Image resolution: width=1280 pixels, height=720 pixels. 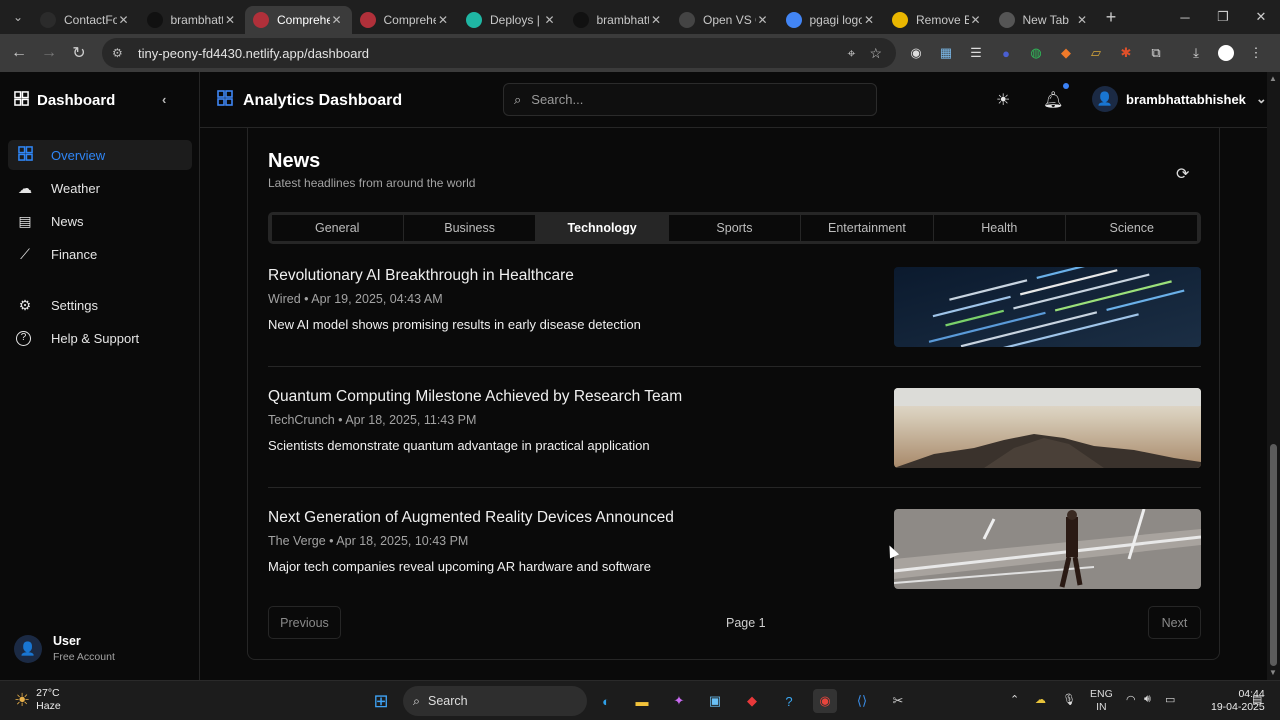 What do you see at coordinates (1066, 53) in the screenshot?
I see `extension-orange-icon: ◆` at bounding box center [1066, 53].